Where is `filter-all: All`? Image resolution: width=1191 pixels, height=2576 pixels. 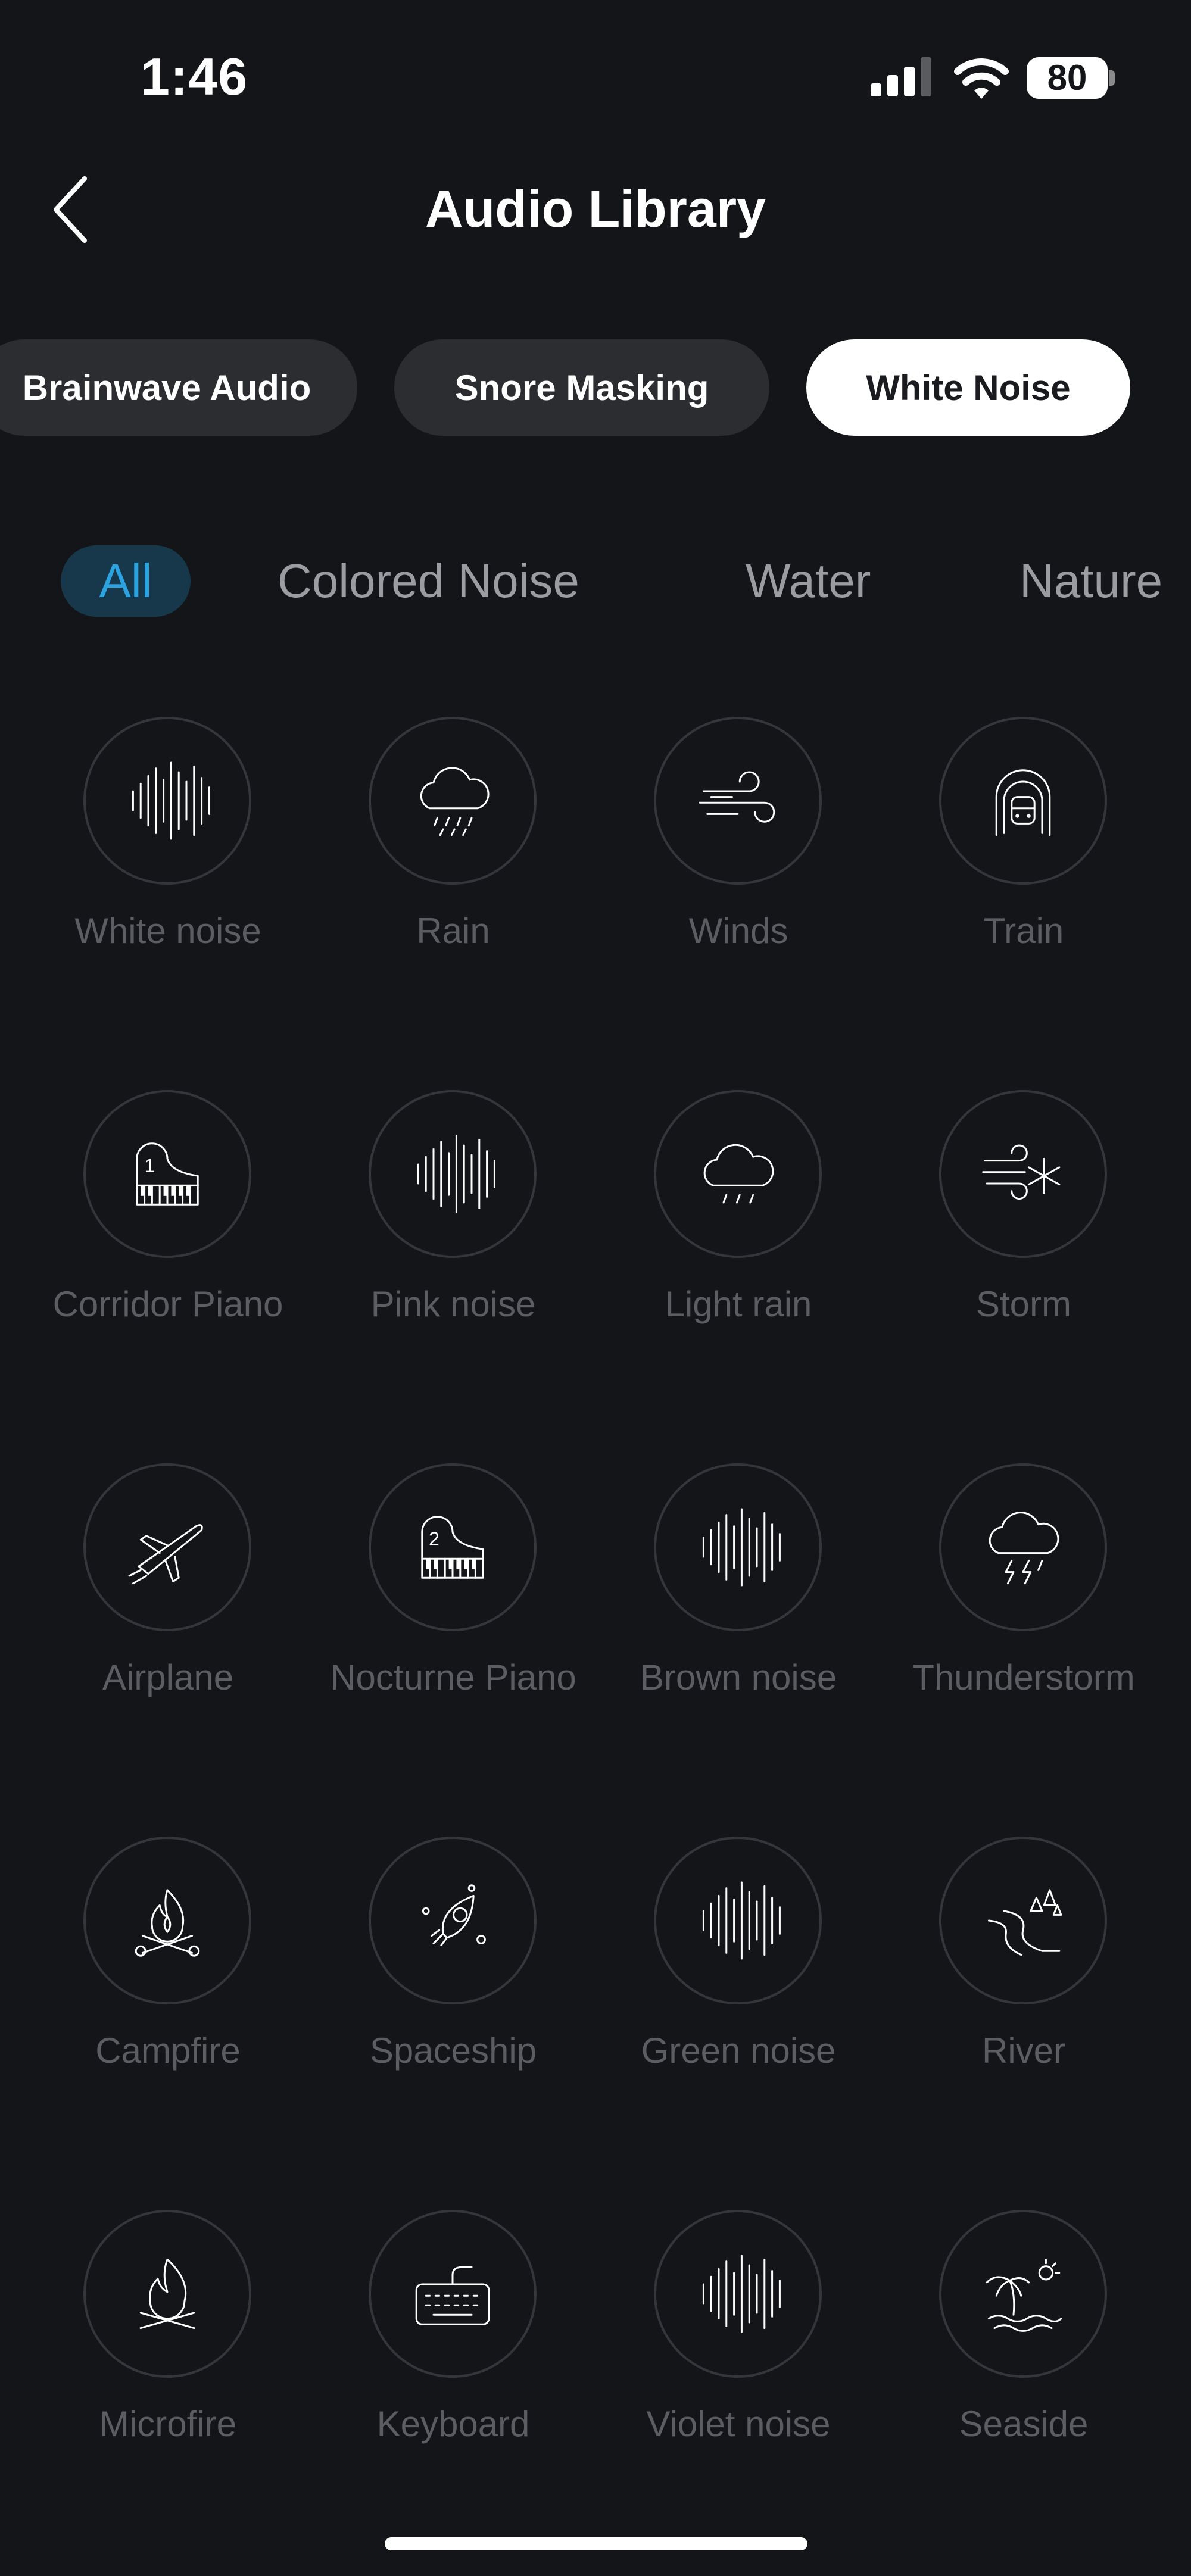 filter-all: All is located at coordinates (126, 581).